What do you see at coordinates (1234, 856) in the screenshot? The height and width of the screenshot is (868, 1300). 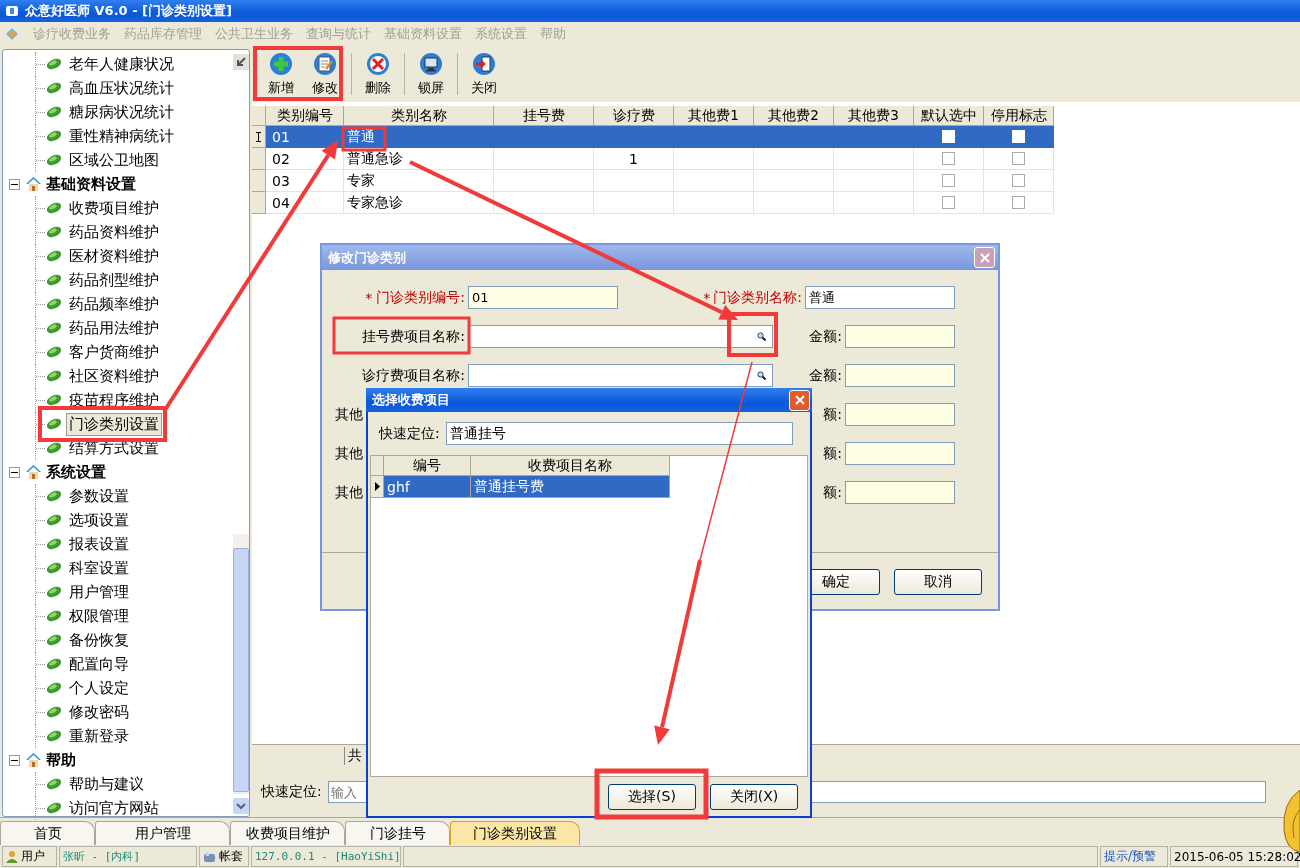 I see `status-datetime: 2015-06-05 15:28:02` at bounding box center [1234, 856].